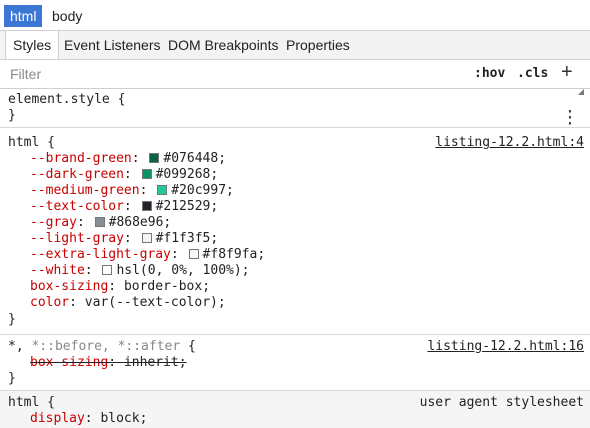 The height and width of the screenshot is (428, 590). What do you see at coordinates (155, 362) in the screenshot?
I see `prop-value: inherit;` at bounding box center [155, 362].